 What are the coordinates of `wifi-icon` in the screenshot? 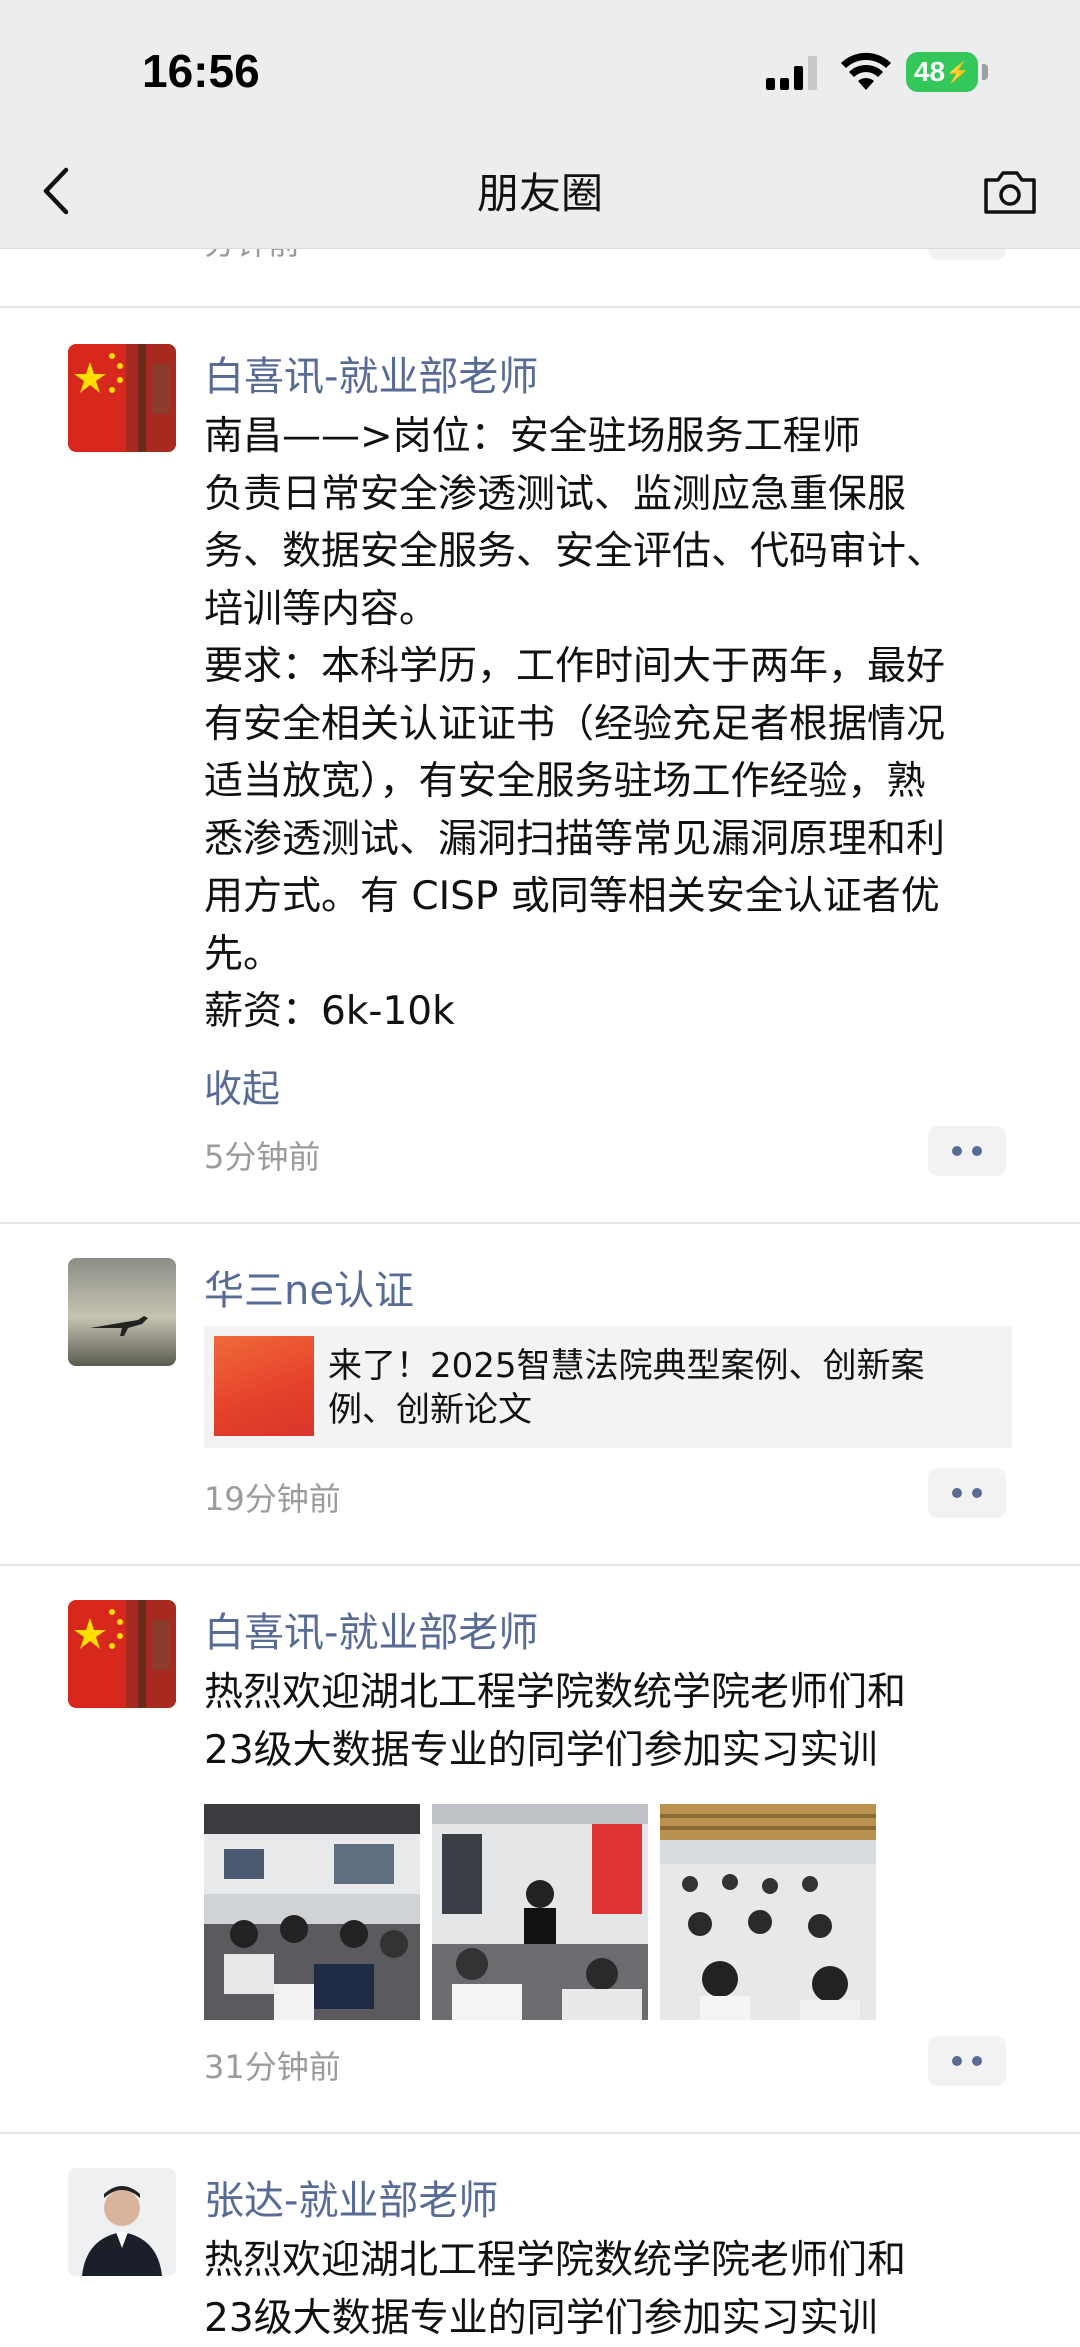 It's located at (866, 71).